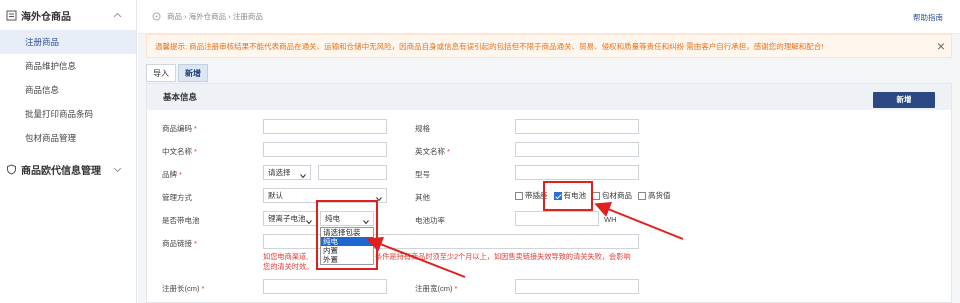 The width and height of the screenshot is (960, 303). Describe the element at coordinates (325, 286) in the screenshot. I see `length-input` at that location.